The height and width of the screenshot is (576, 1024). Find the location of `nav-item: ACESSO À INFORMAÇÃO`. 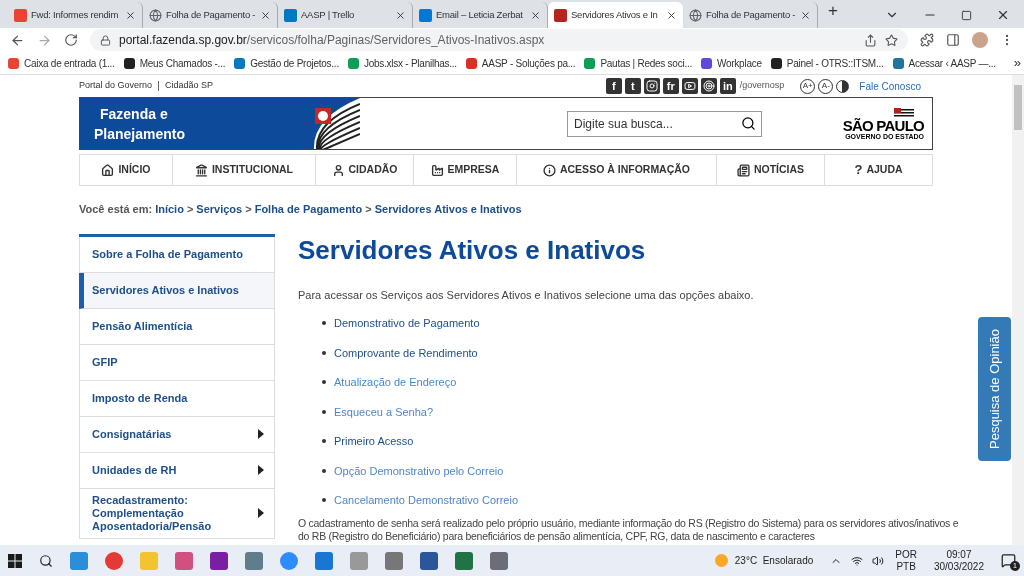

nav-item: ACESSO À INFORMAÇÃO is located at coordinates (617, 170).